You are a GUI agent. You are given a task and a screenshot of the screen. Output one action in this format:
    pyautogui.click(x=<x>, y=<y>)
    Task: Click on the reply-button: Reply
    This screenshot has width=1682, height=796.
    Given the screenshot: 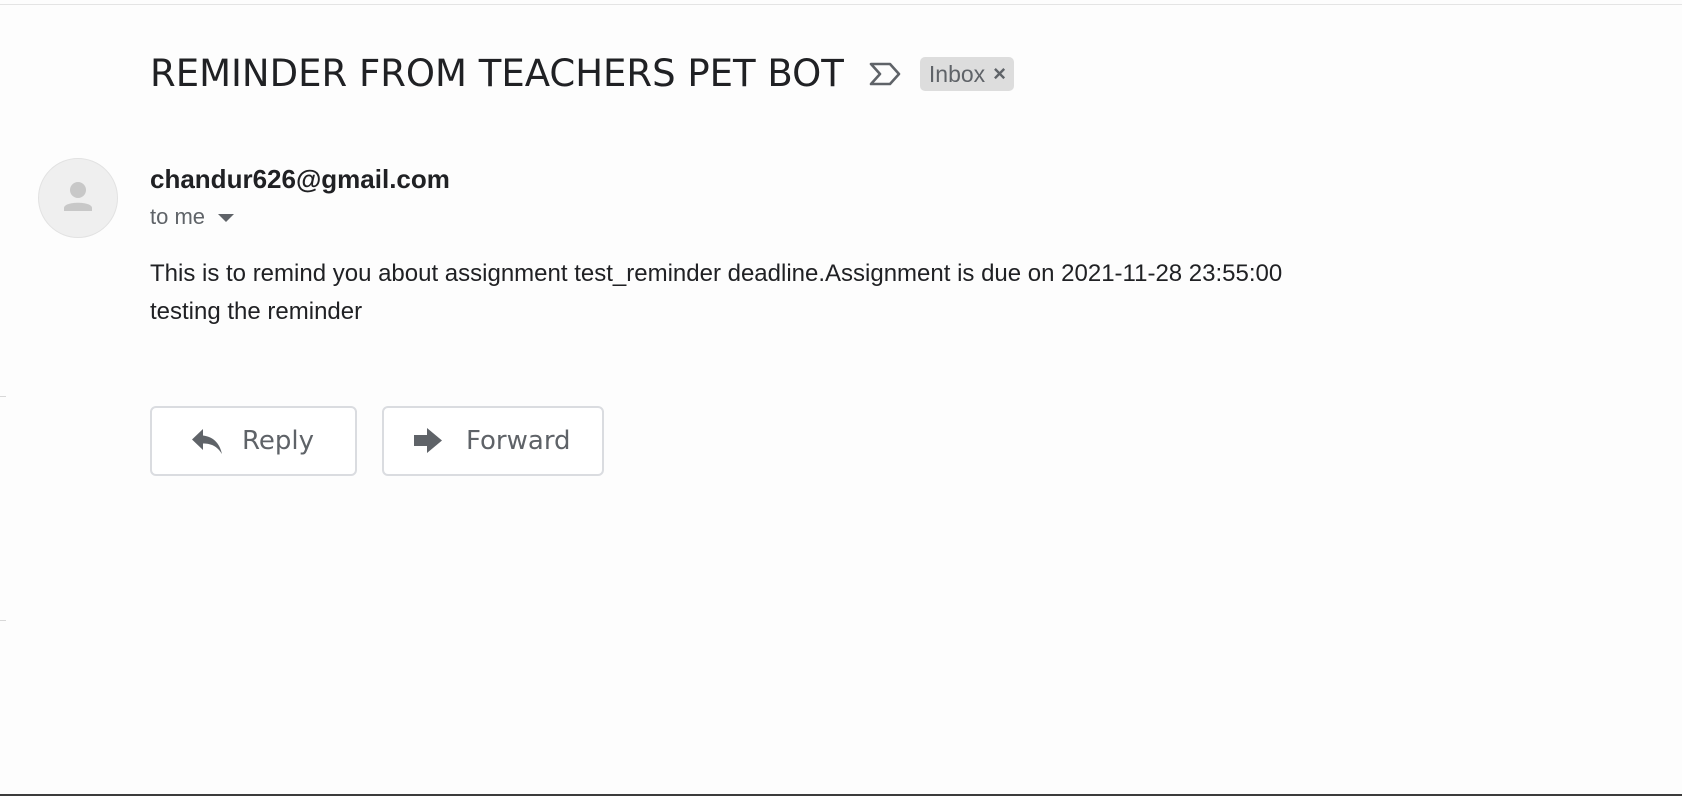 What is the action you would take?
    pyautogui.click(x=253, y=441)
    